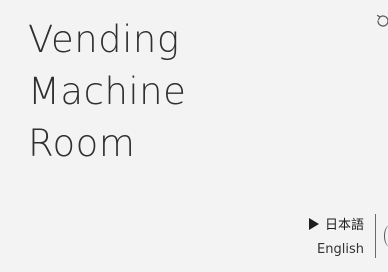 The width and height of the screenshot is (388, 272). What do you see at coordinates (104, 39) in the screenshot?
I see `title-line-1: Vending` at bounding box center [104, 39].